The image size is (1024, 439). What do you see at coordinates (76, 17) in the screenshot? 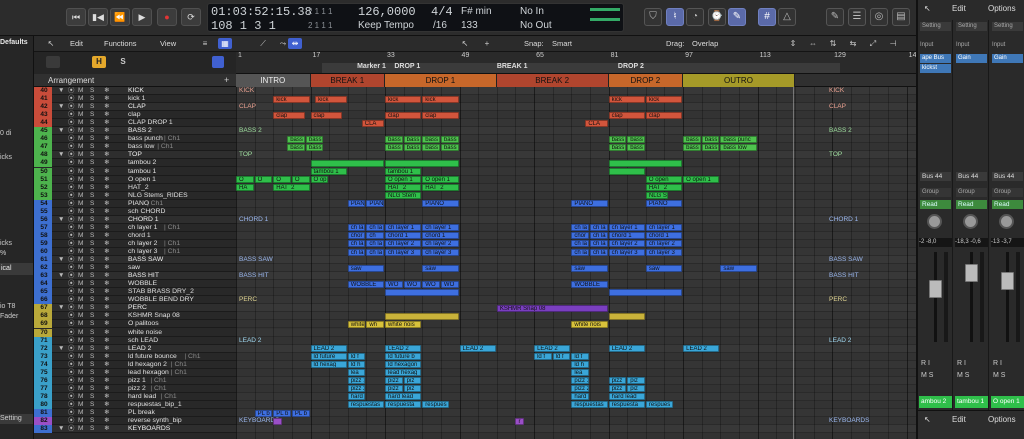
I see `rewind-button: ⏮` at bounding box center [76, 17].